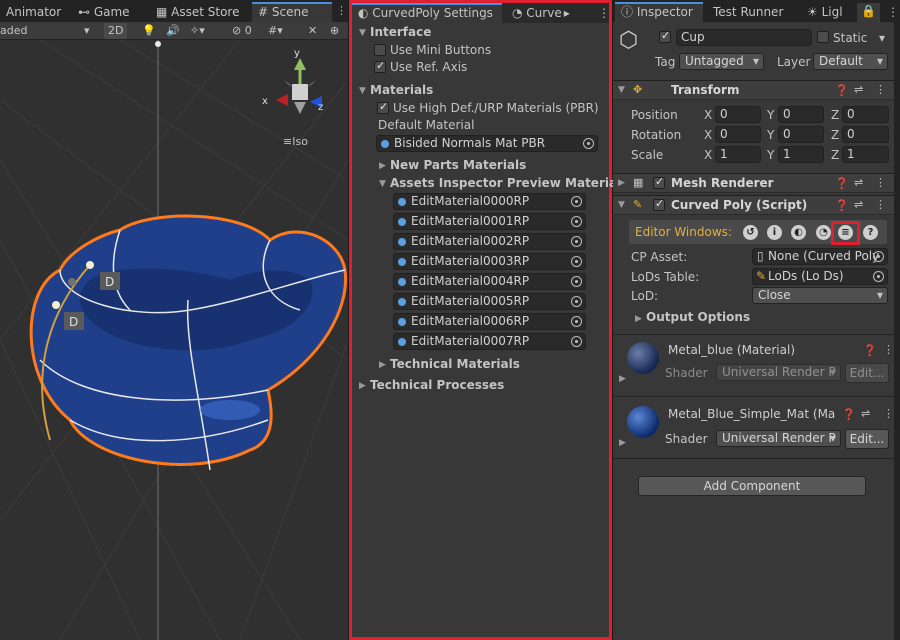 This screenshot has width=900, height=640. I want to click on scale-z-field: 1, so click(865, 154).